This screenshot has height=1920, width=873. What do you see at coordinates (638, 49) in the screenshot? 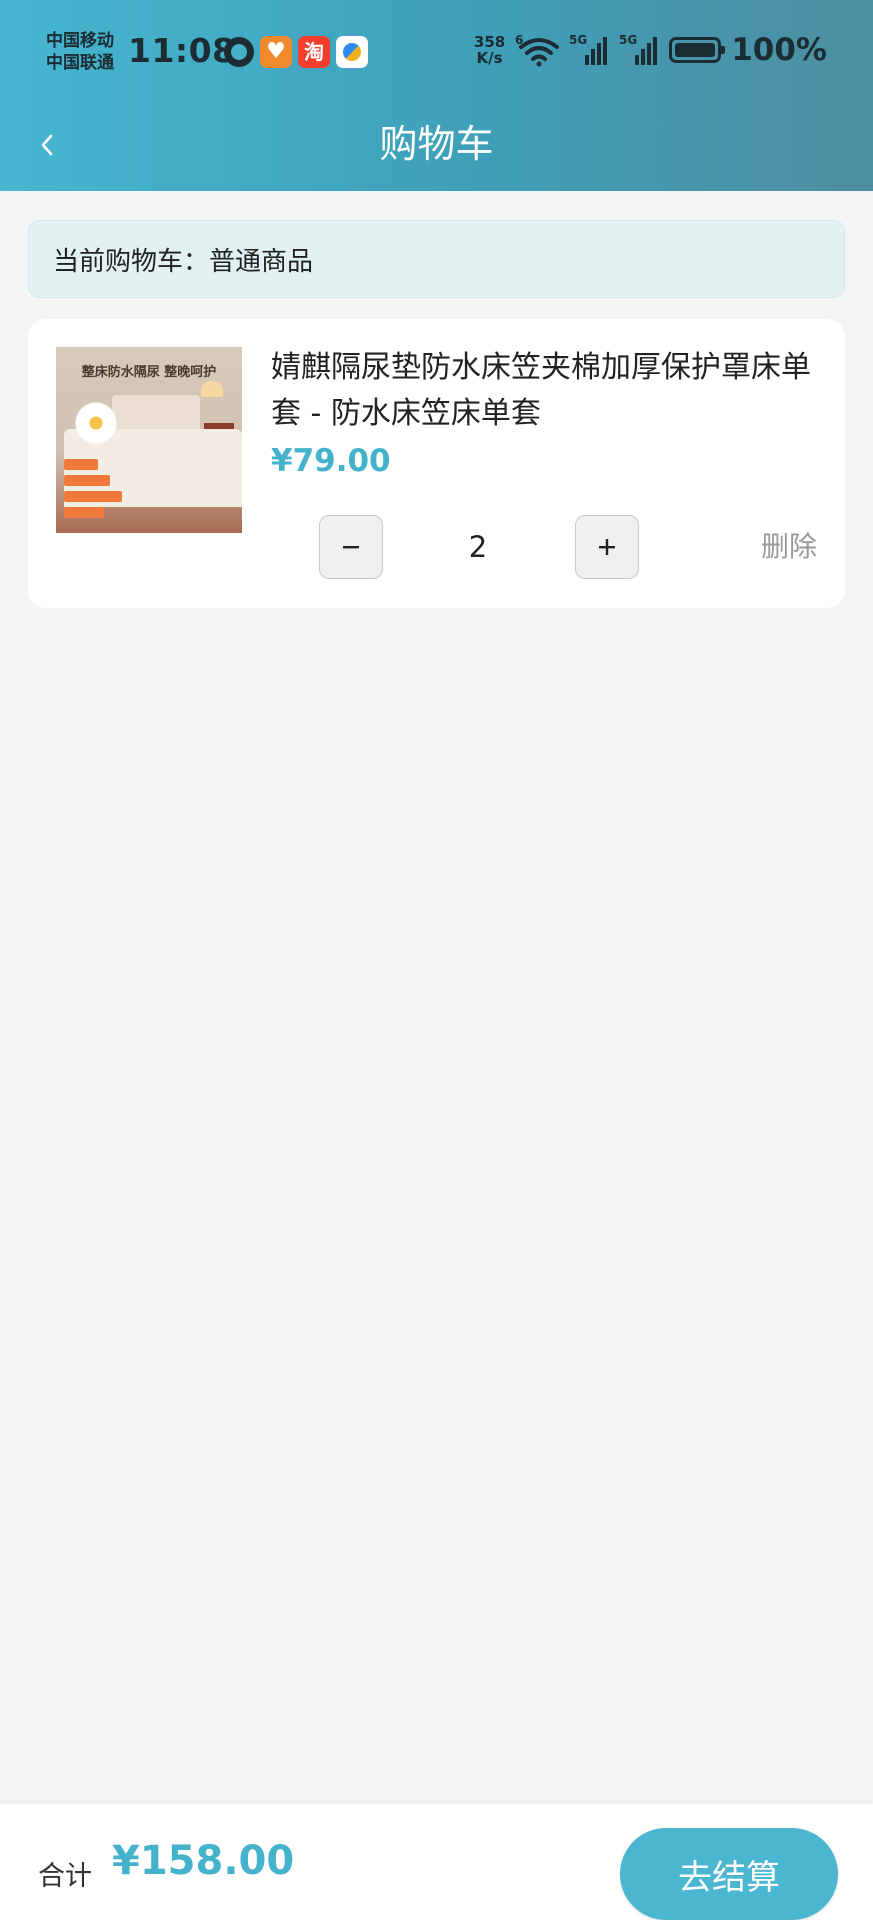
I see `signal-icon-2: 5G` at bounding box center [638, 49].